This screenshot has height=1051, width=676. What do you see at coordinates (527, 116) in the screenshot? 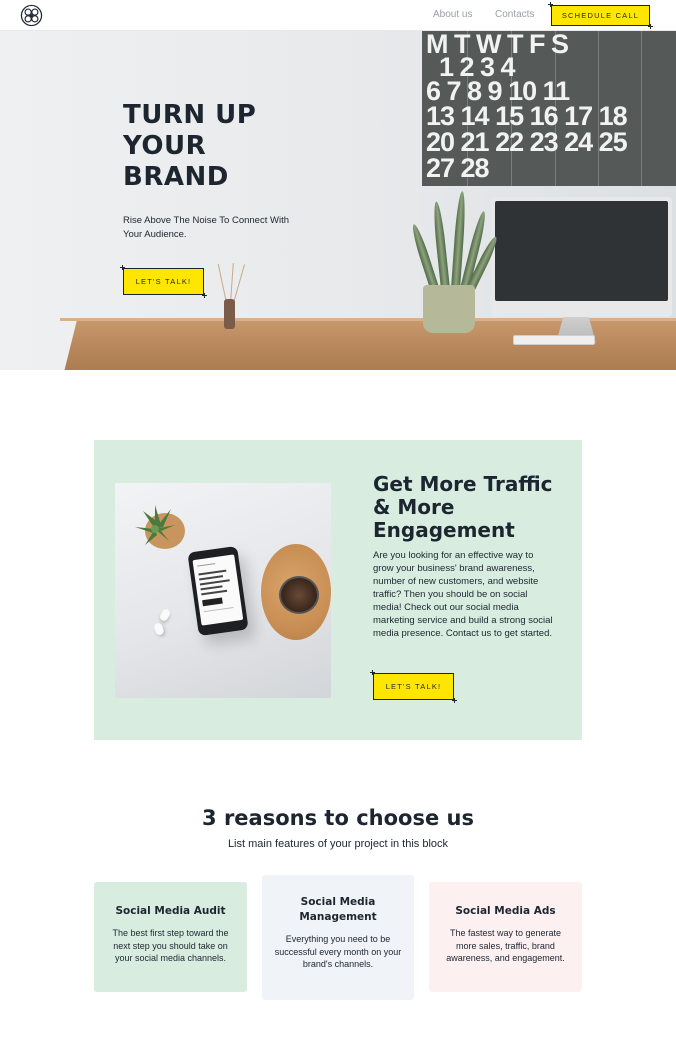
I see `calendar-row: 13 14 15 16 17 18` at bounding box center [527, 116].